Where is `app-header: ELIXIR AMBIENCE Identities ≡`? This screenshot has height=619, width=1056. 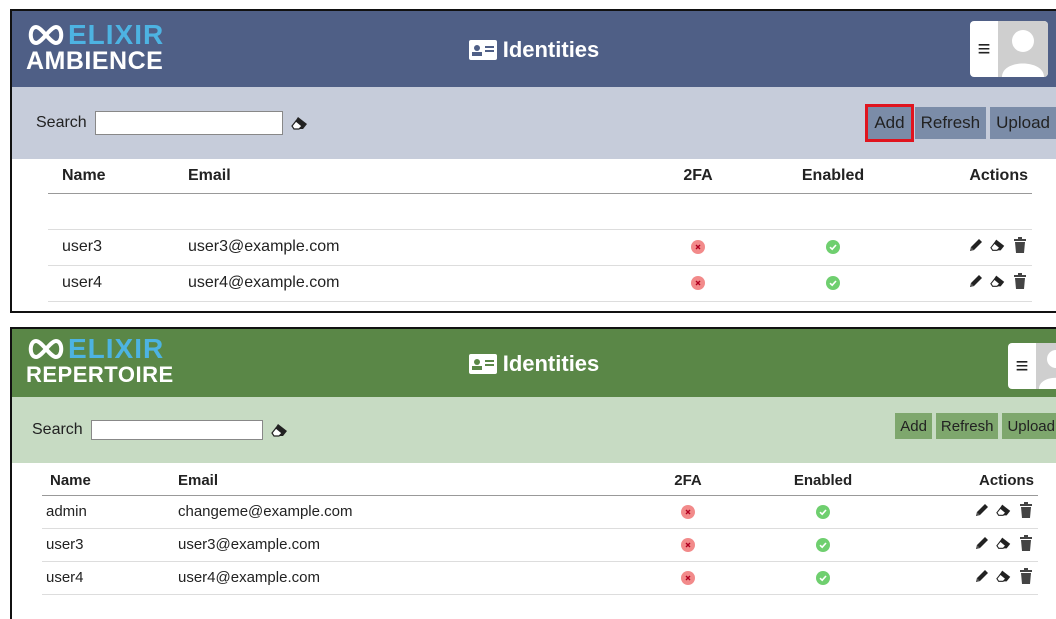
app-header: ELIXIR AMBIENCE Identities ≡ is located at coordinates (534, 49).